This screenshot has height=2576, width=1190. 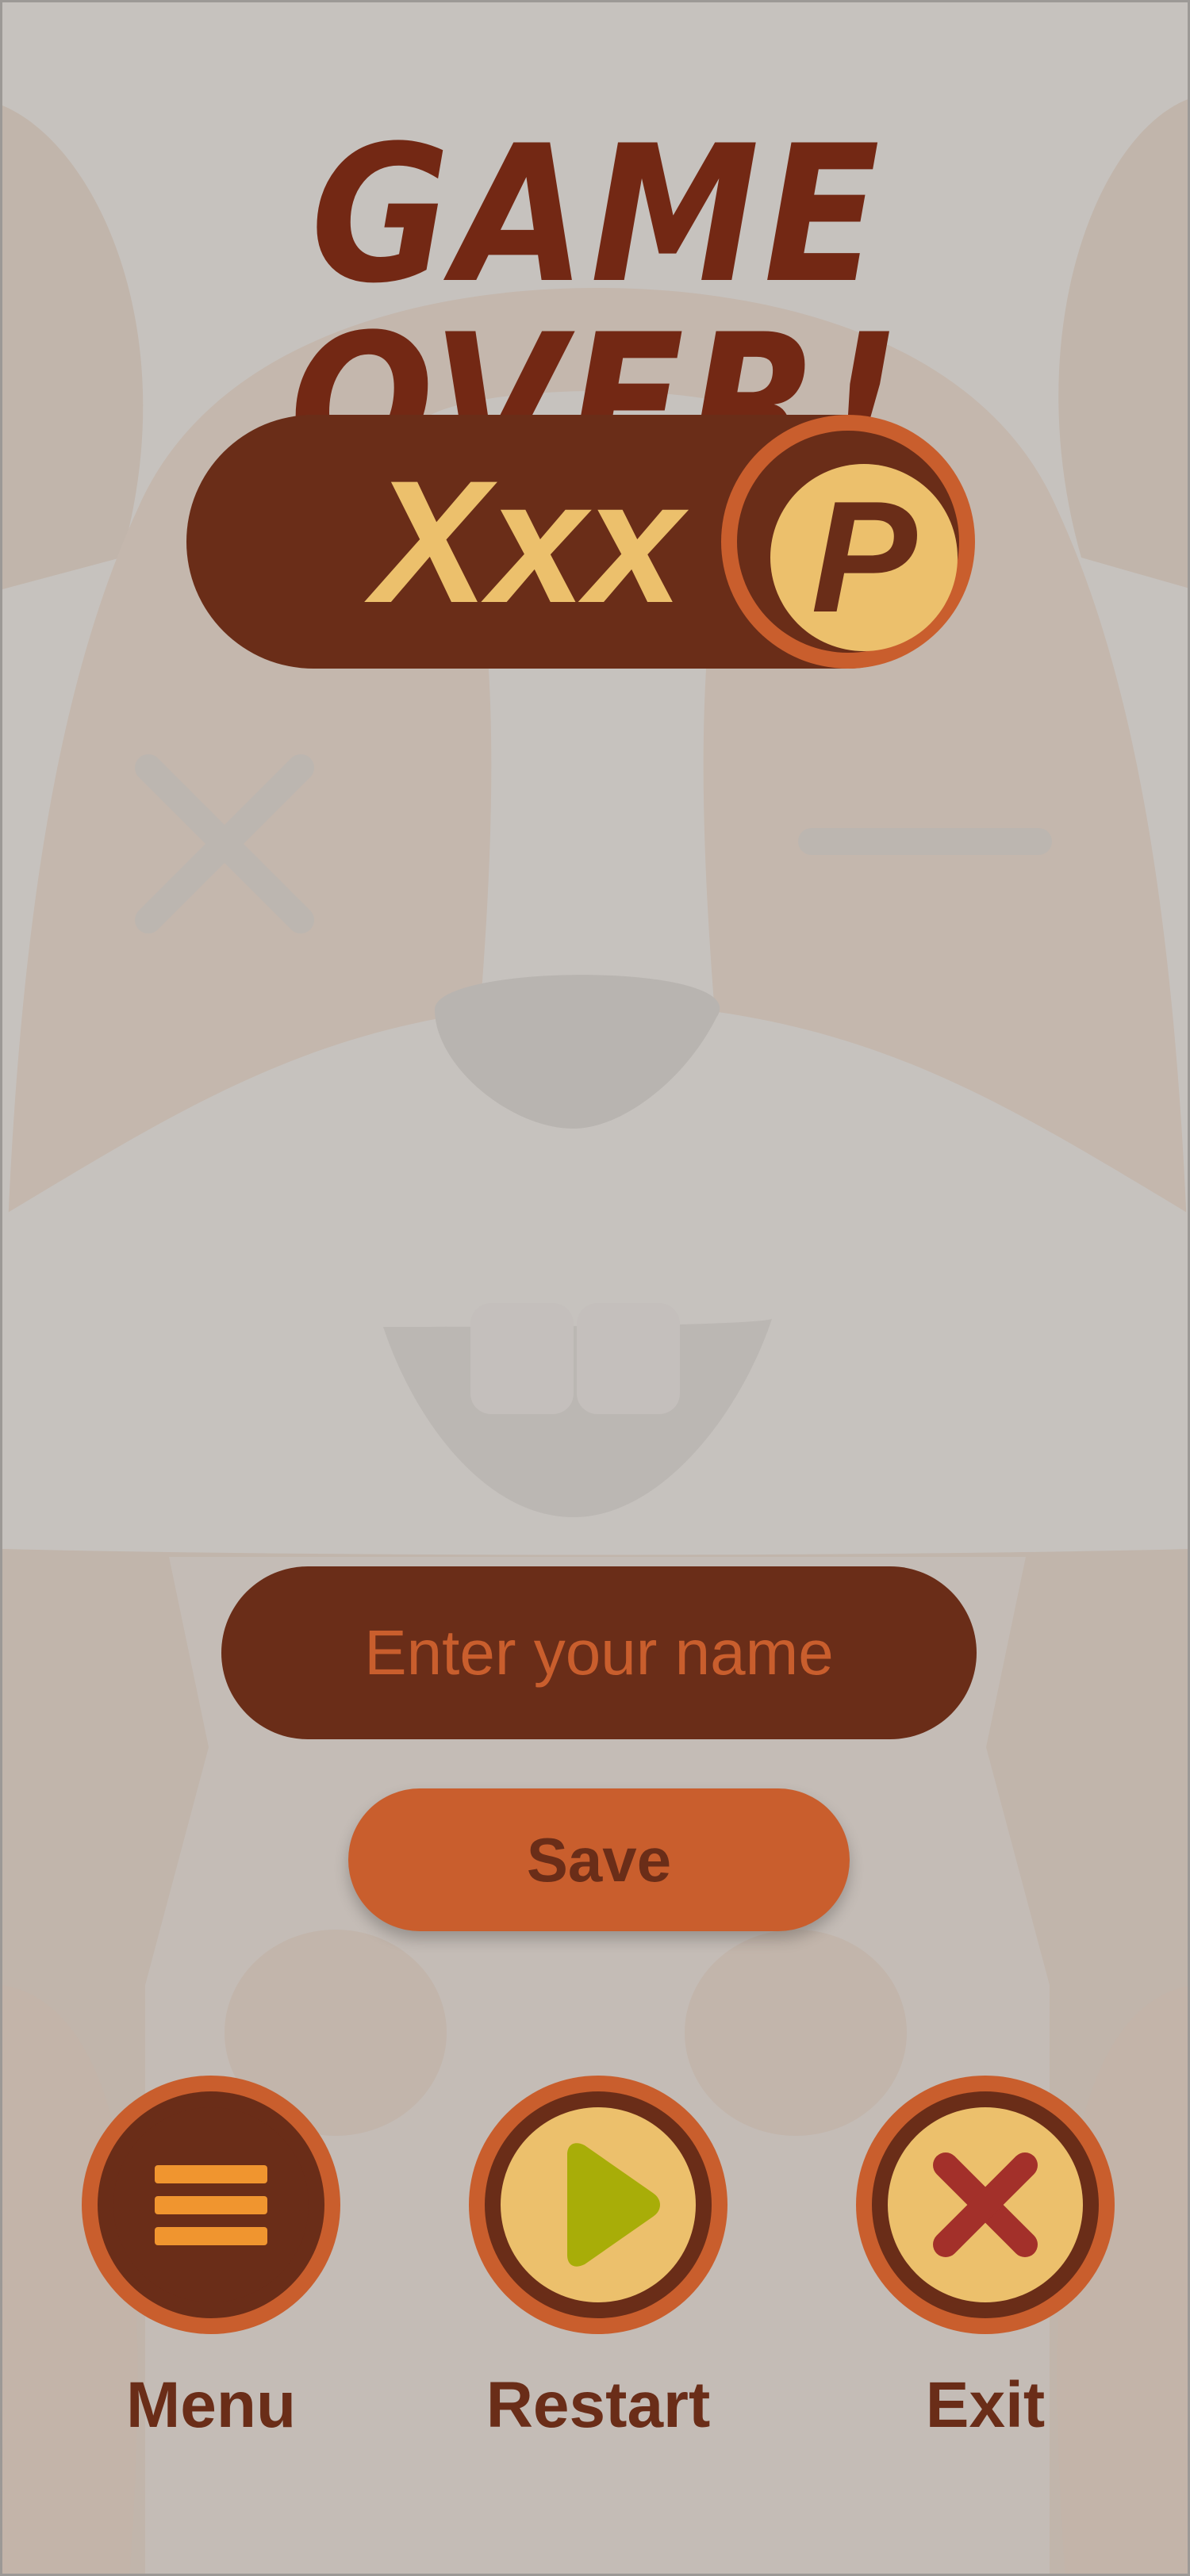 I want to click on hamburger-icon, so click(x=211, y=2205).